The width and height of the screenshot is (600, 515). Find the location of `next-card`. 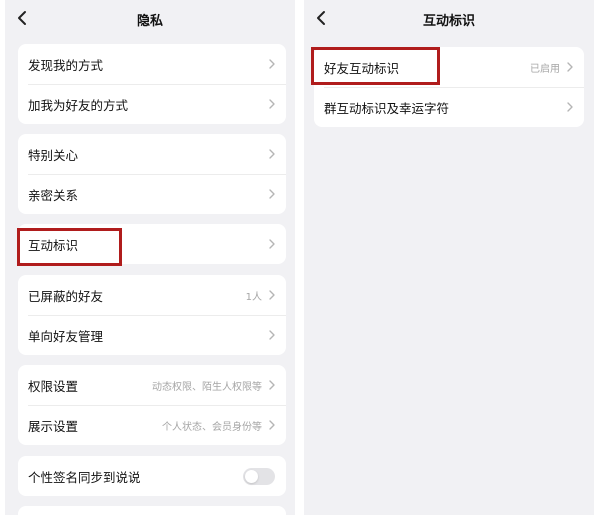

next-card is located at coordinates (152, 510).